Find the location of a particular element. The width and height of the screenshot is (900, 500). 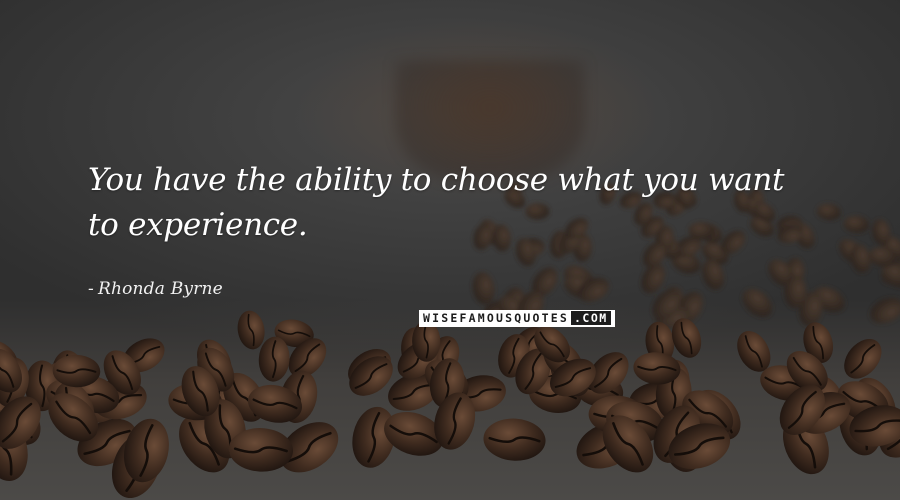

watermark-logo: WISEFAMOUSQUOTES .COM is located at coordinates (517, 318).